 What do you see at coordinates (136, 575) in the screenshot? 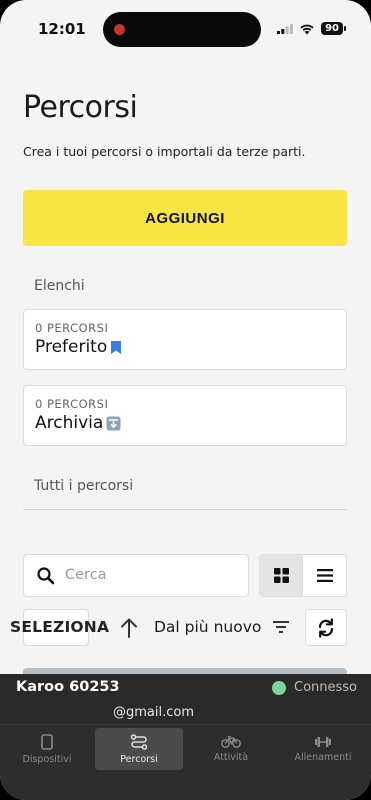
I see `search-input: Cerca` at bounding box center [136, 575].